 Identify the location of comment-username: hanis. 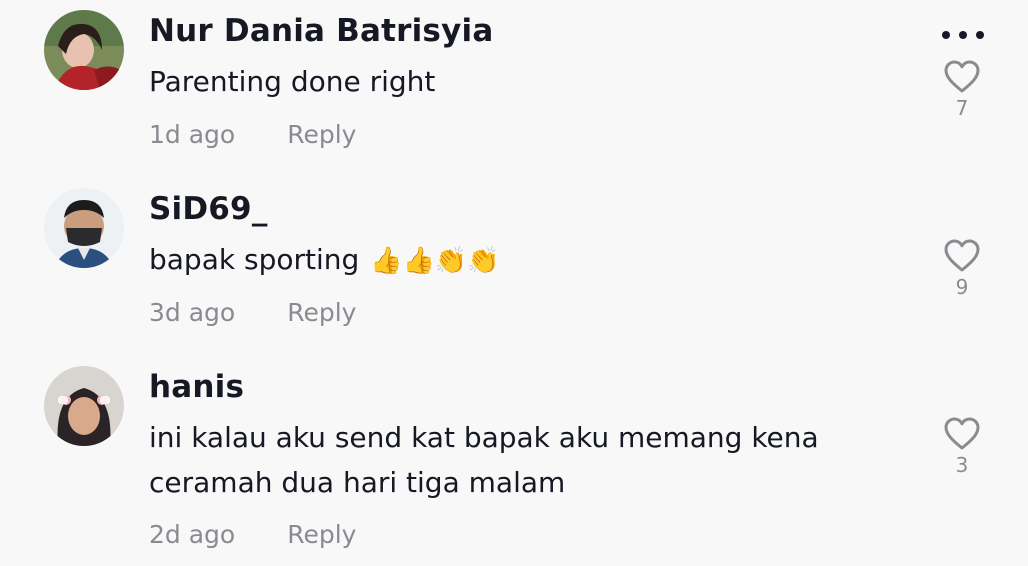
(196, 387).